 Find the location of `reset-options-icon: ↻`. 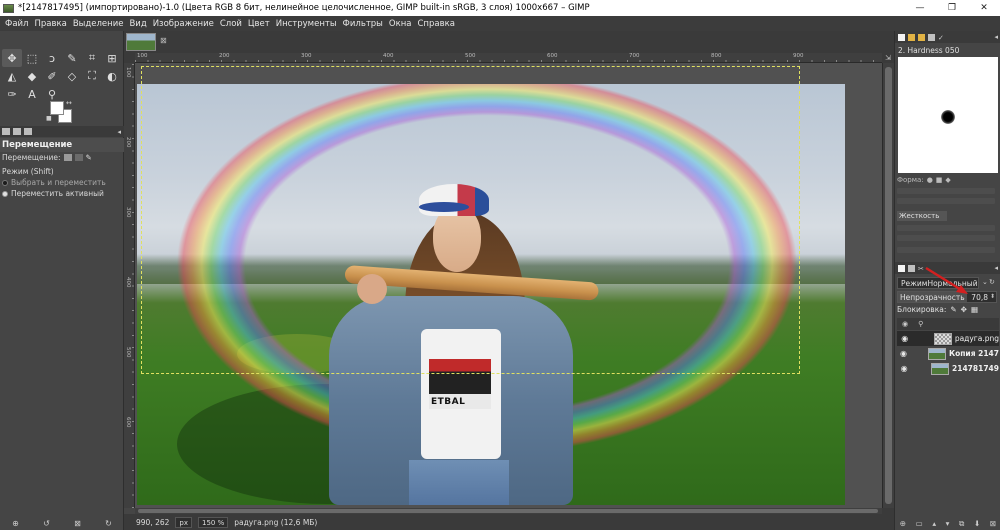

reset-options-icon: ↻ is located at coordinates (108, 523).